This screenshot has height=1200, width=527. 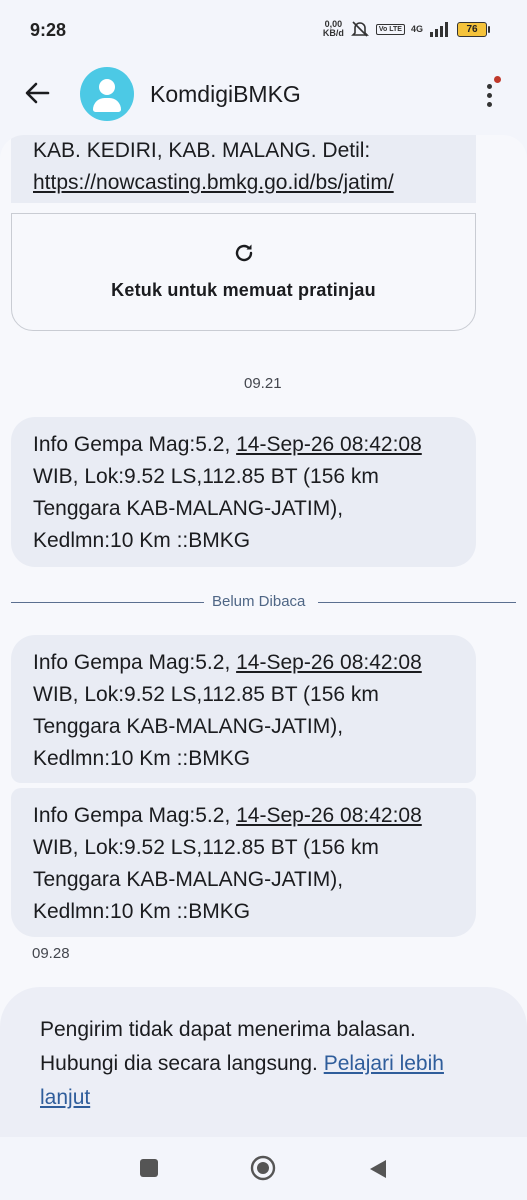 I want to click on more-vert-icon, so click(x=490, y=94).